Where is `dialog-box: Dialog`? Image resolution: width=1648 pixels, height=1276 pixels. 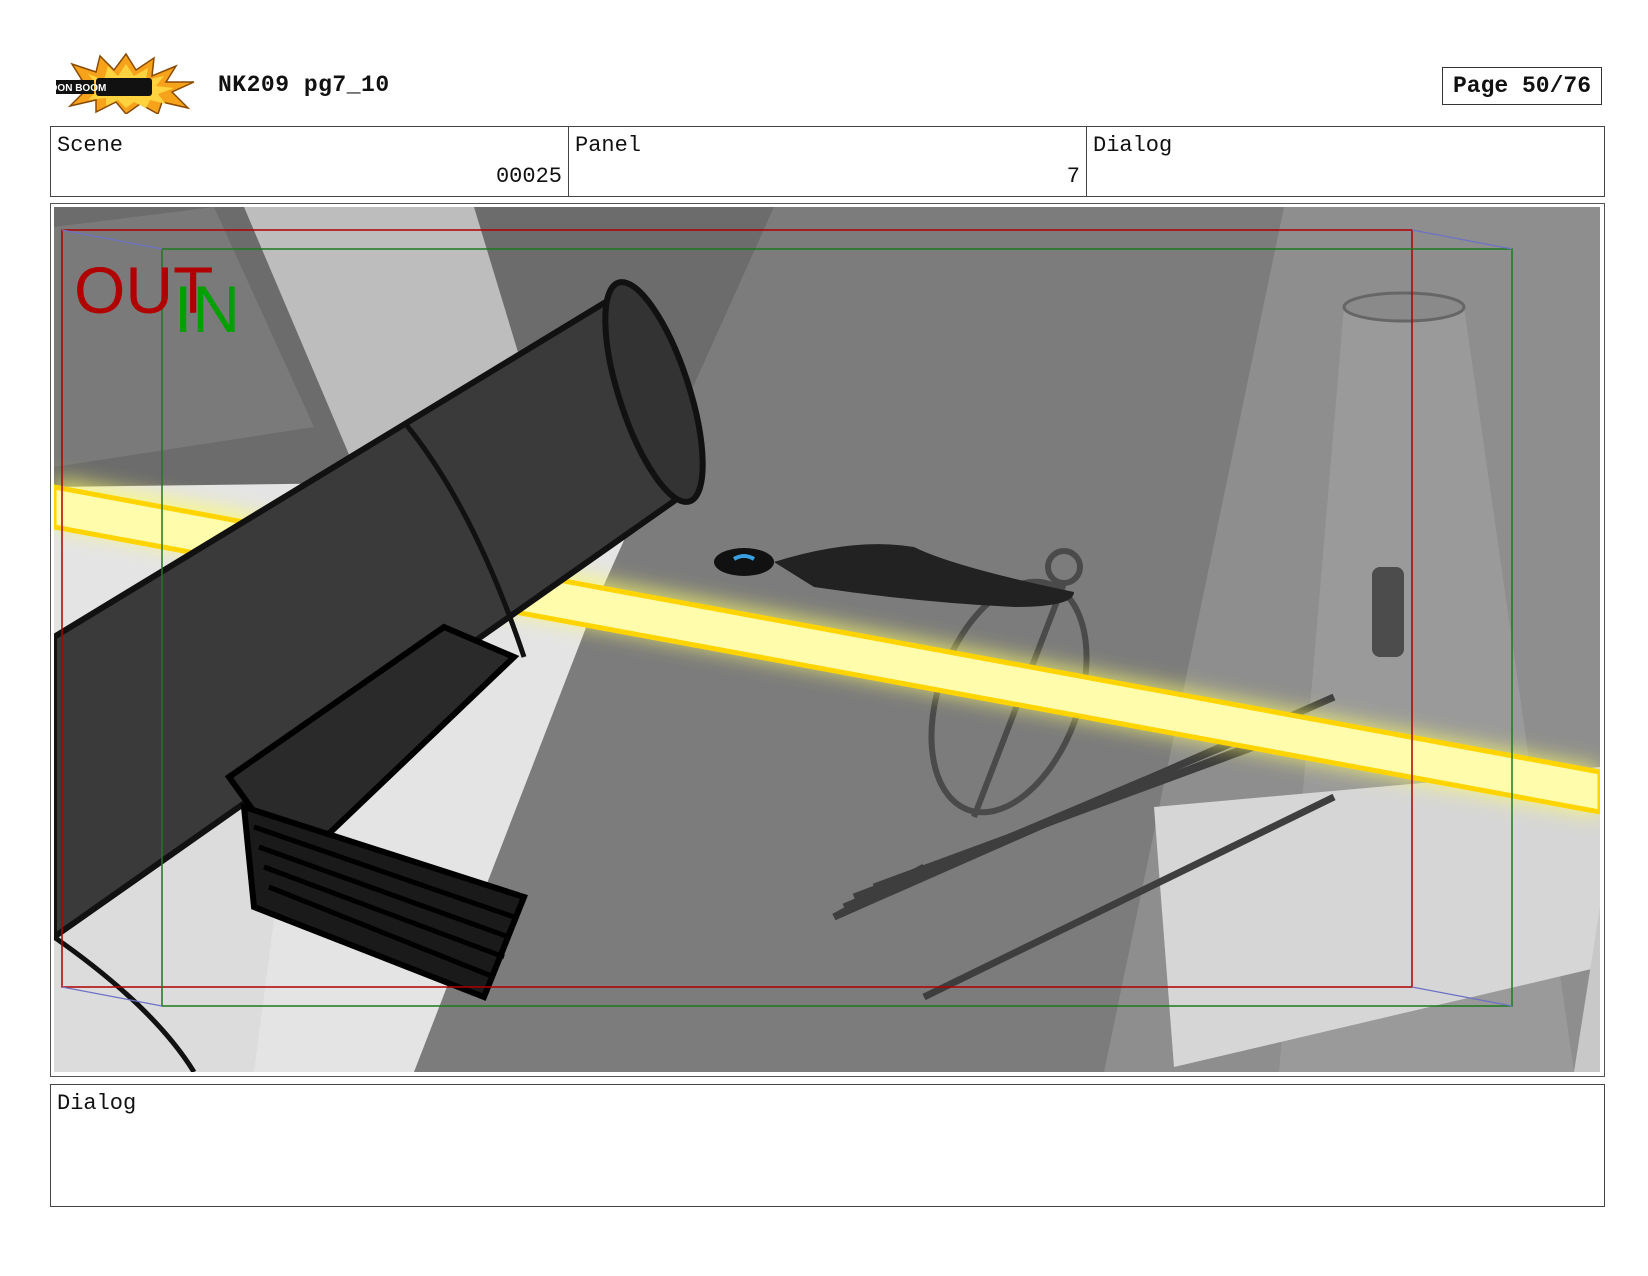 dialog-box: Dialog is located at coordinates (827, 1145).